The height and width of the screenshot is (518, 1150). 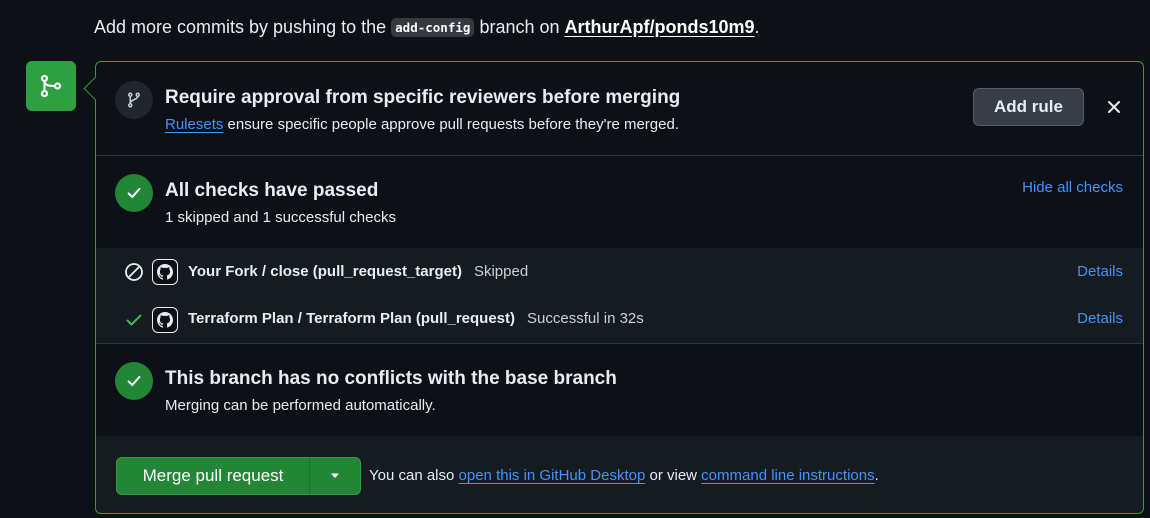 I want to click on open-in-desktop-link: open this in GitHub Desktop, so click(x=552, y=475).